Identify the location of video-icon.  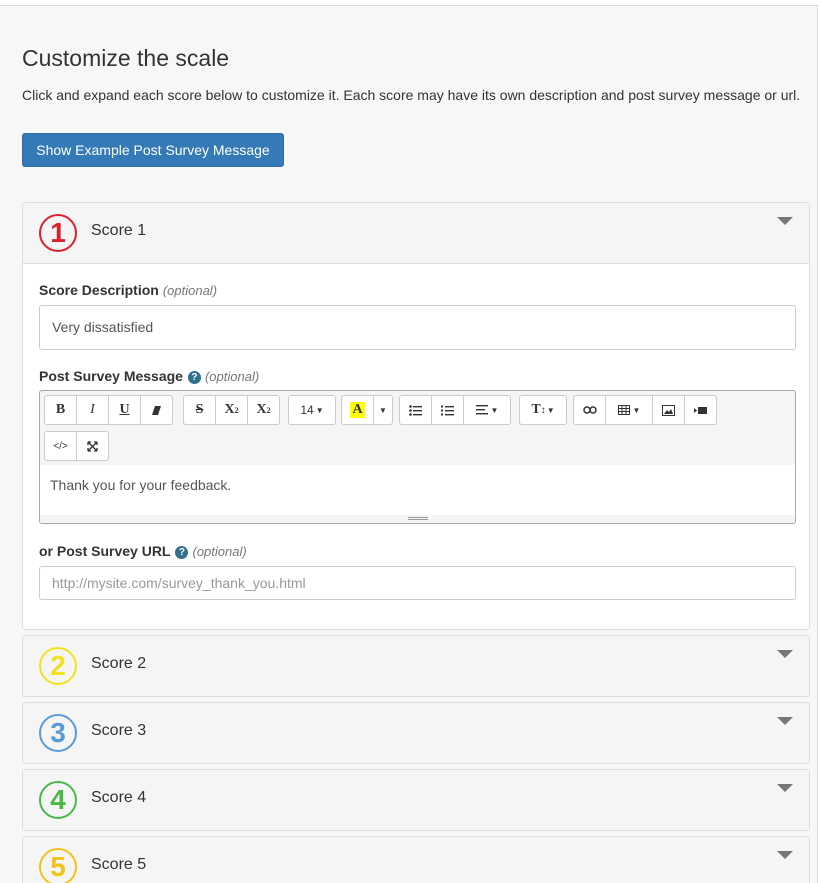
(700, 410).